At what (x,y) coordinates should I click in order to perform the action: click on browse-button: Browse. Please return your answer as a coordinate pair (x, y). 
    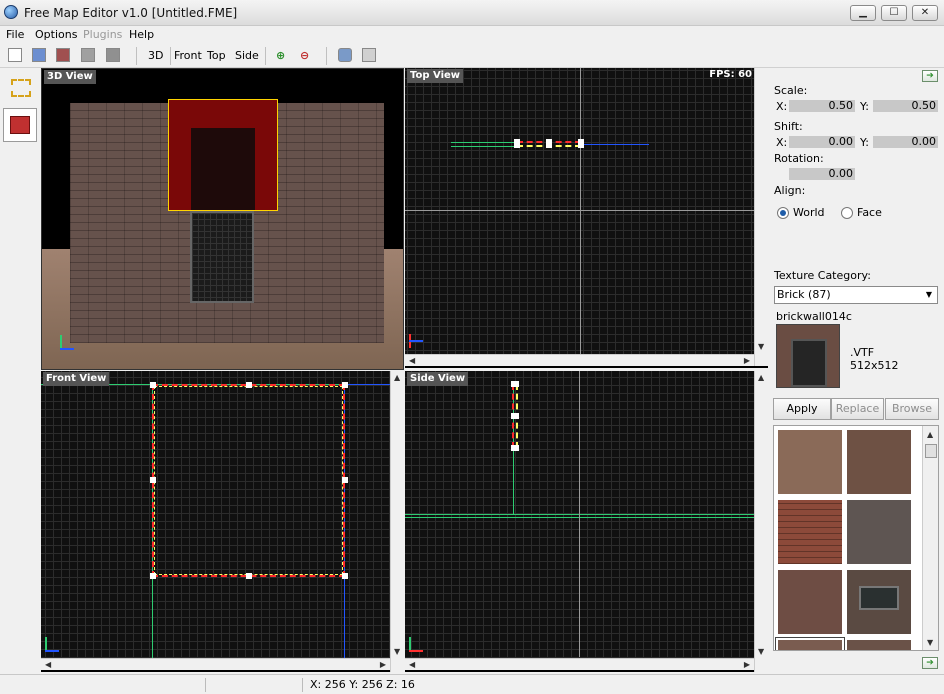
    Looking at the image, I should click on (912, 409).